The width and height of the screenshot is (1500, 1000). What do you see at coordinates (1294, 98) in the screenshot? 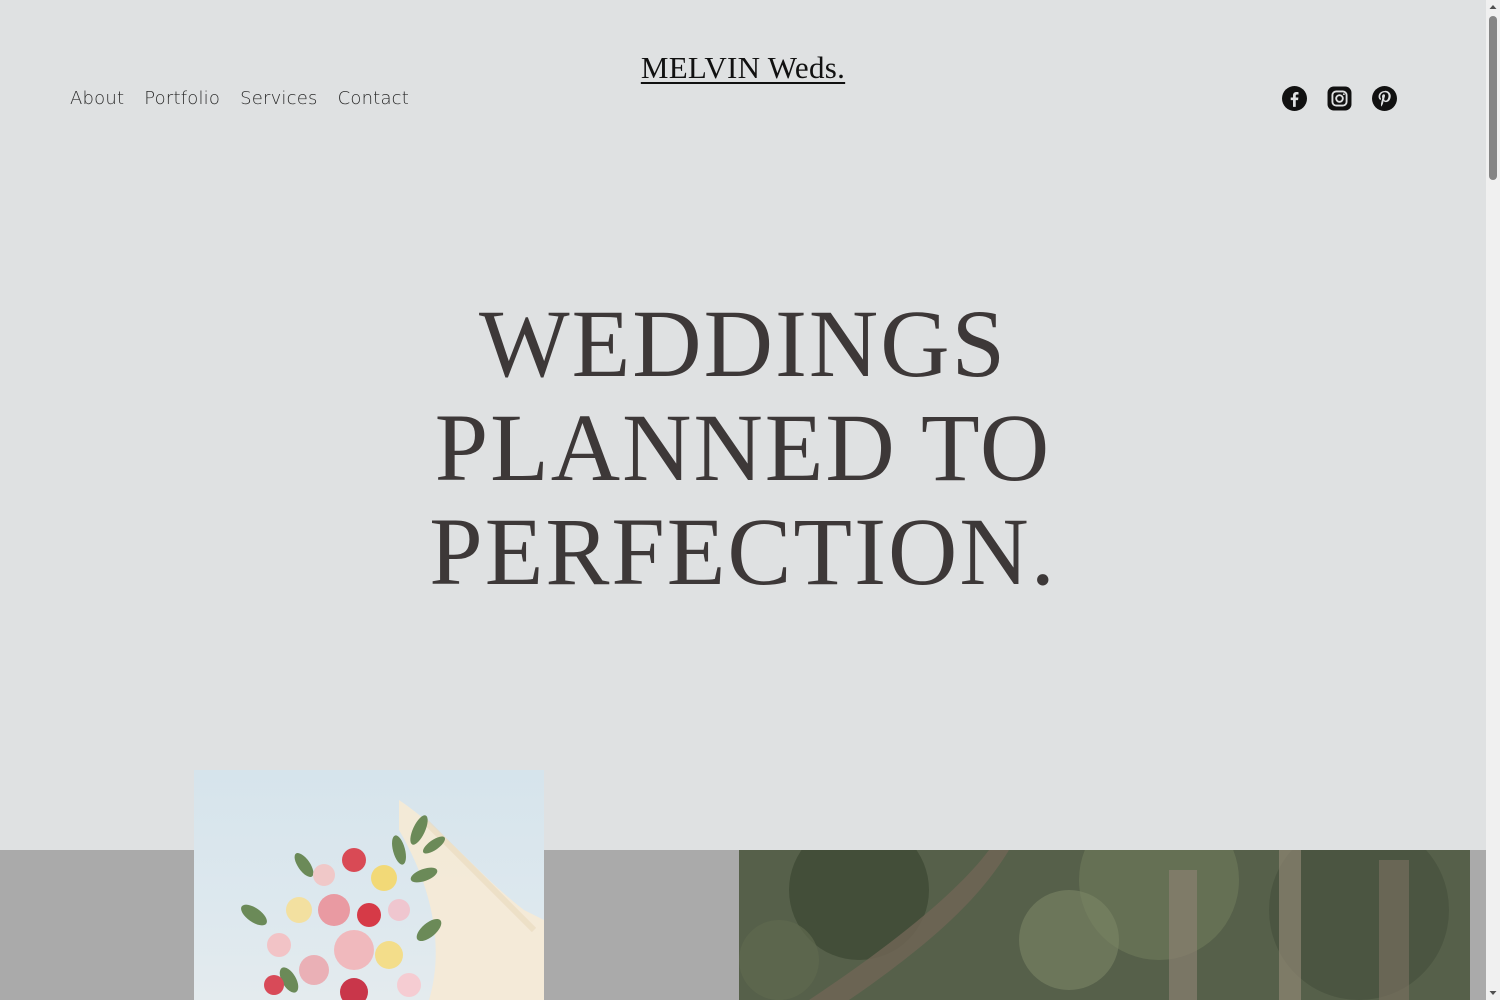
I see `facebook-icon` at bounding box center [1294, 98].